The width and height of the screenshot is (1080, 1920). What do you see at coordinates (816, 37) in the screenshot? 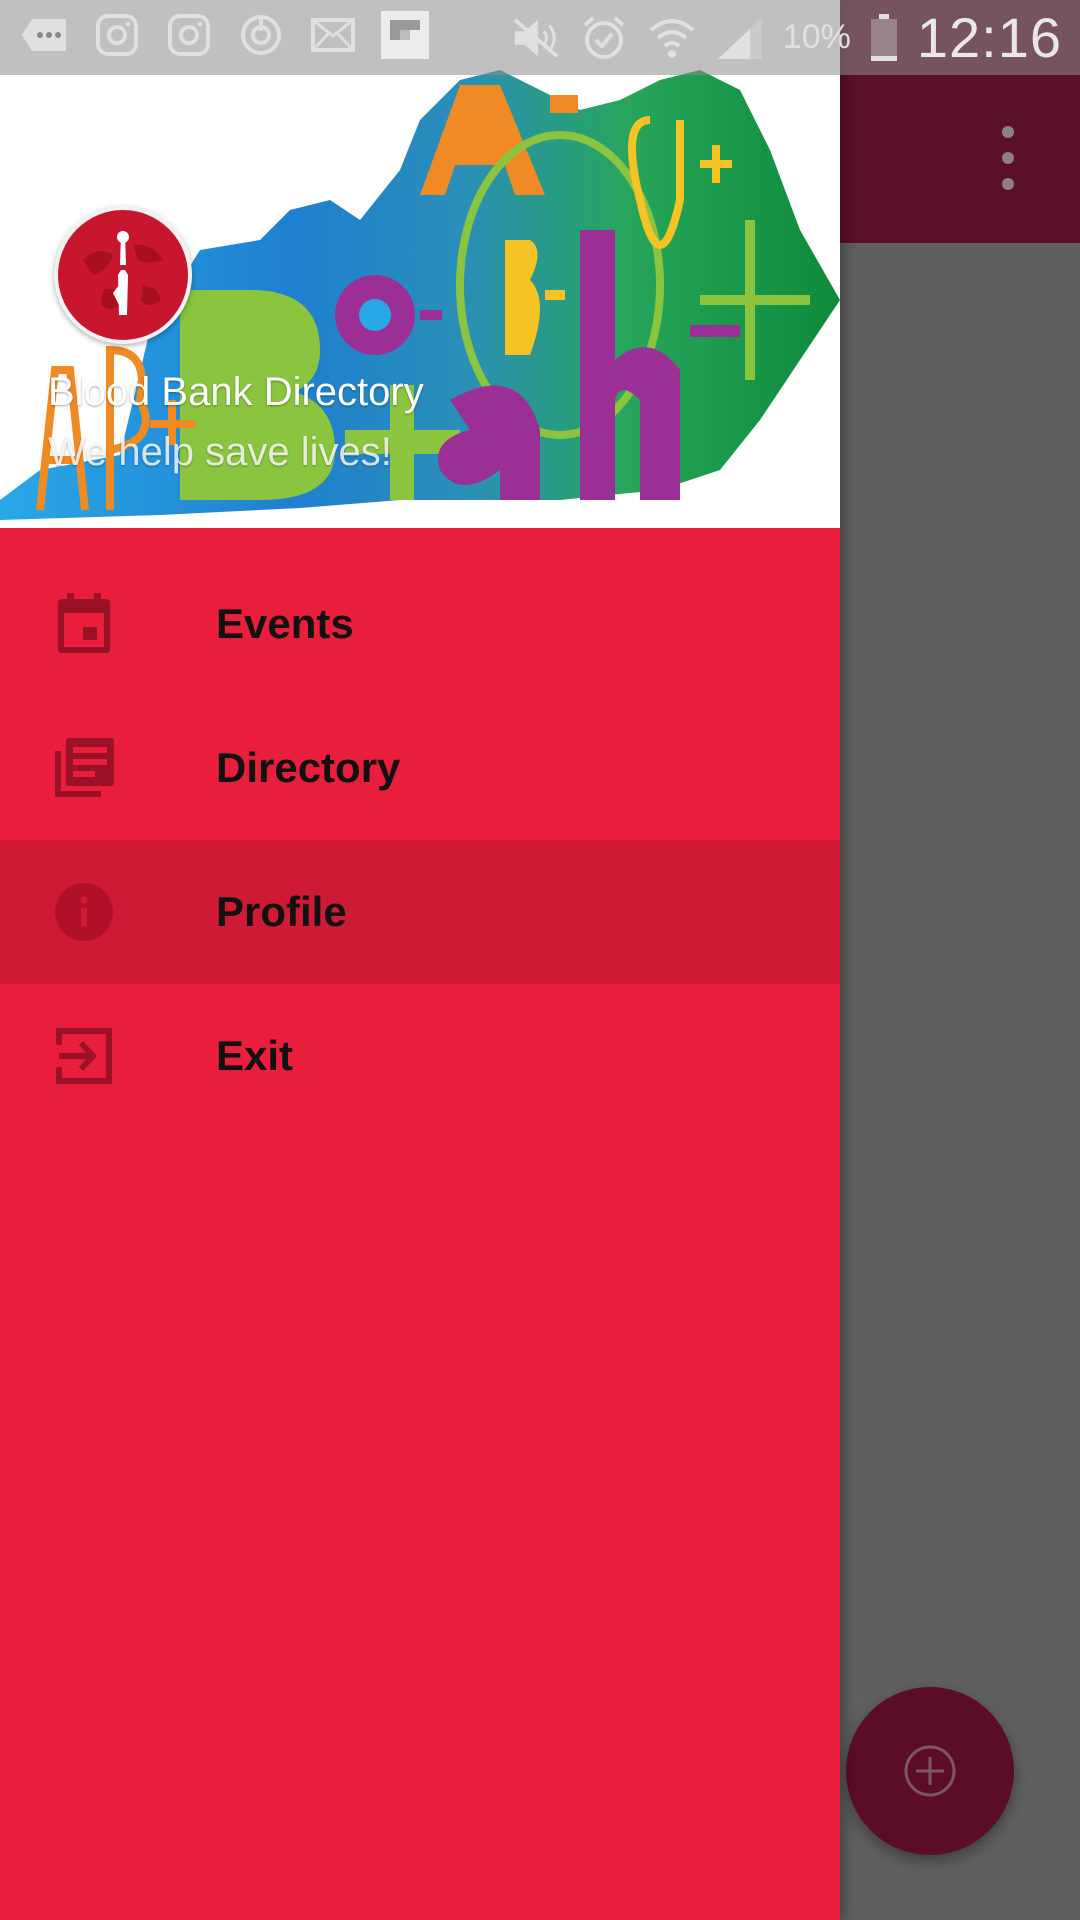
I see `battery-percent: 10%` at bounding box center [816, 37].